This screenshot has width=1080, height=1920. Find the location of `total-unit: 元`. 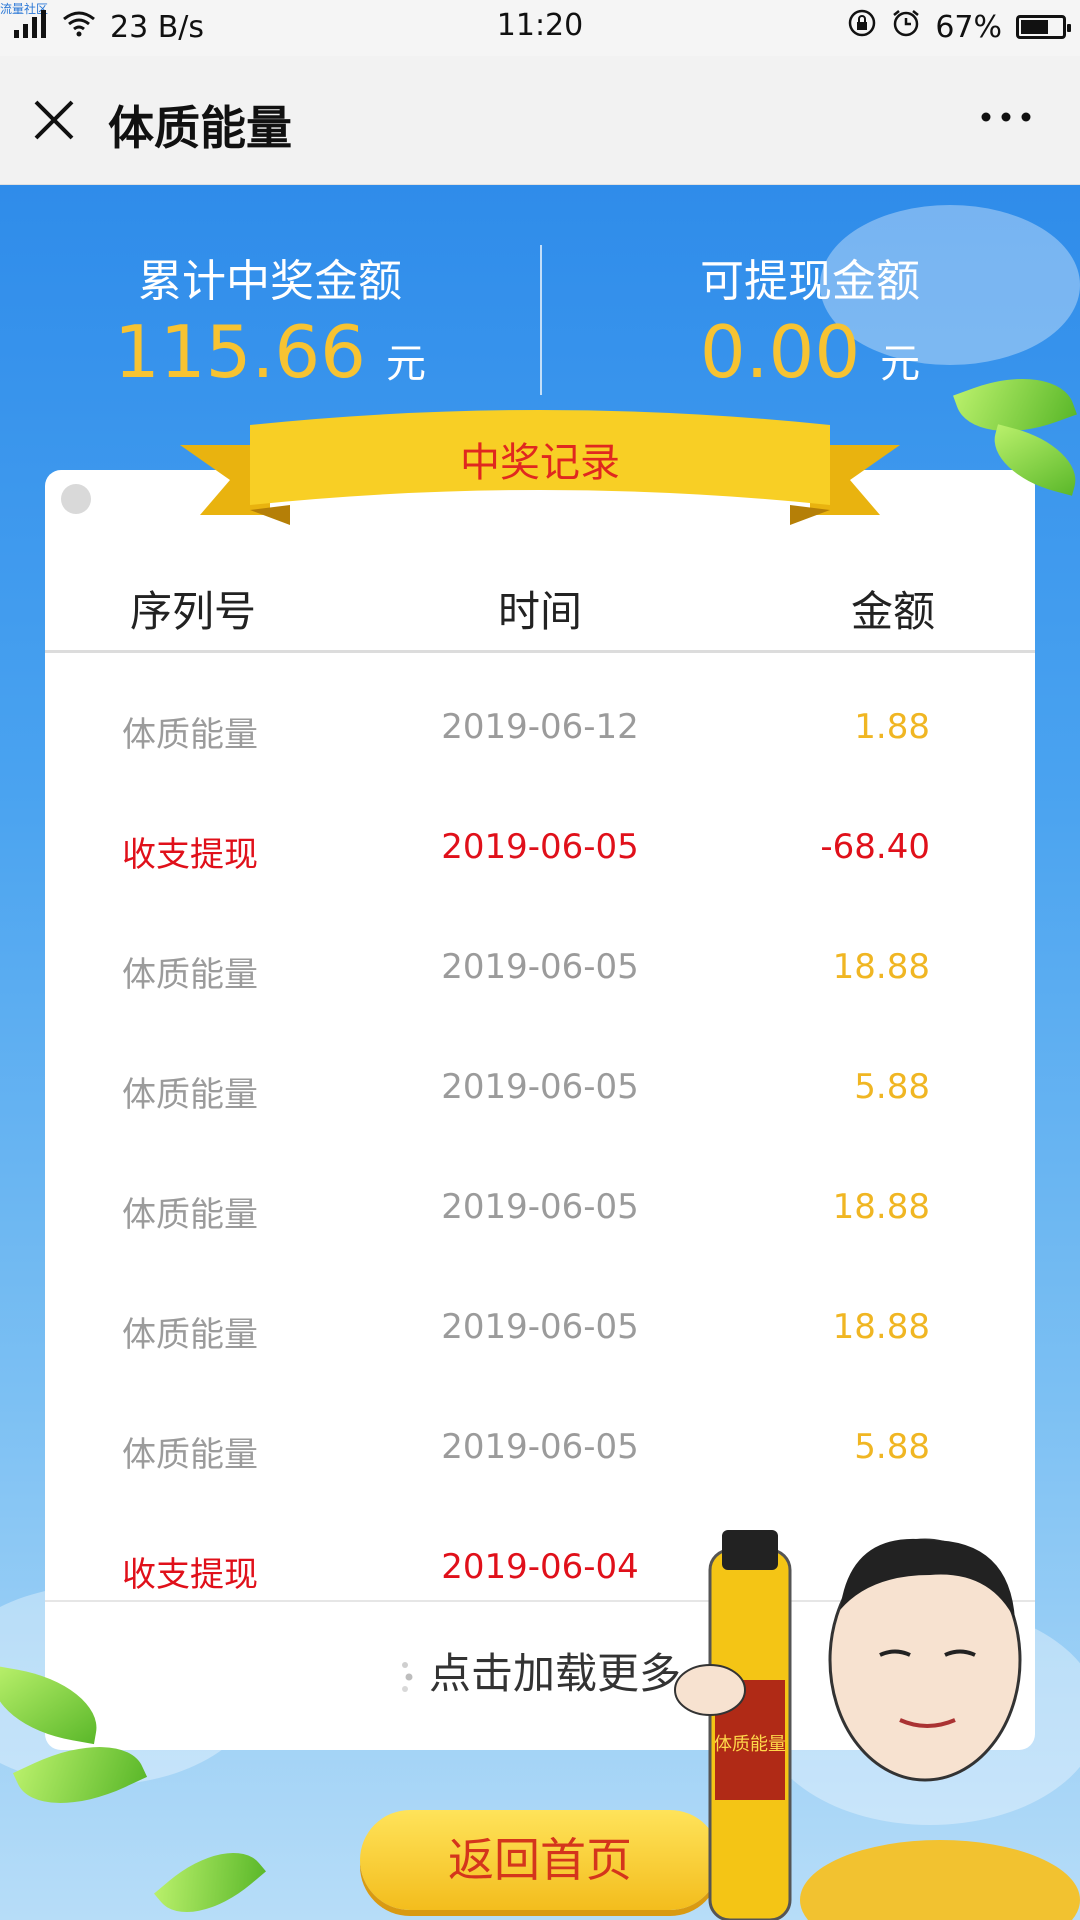

total-unit: 元 is located at coordinates (405, 364).